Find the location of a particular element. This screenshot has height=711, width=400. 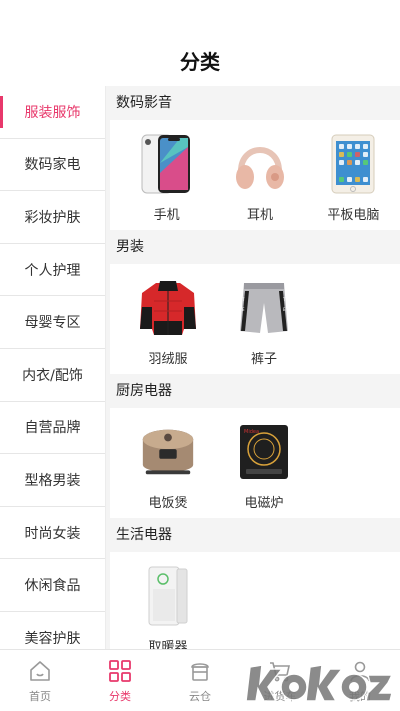

product-name: 手机 is located at coordinates (166, 215).